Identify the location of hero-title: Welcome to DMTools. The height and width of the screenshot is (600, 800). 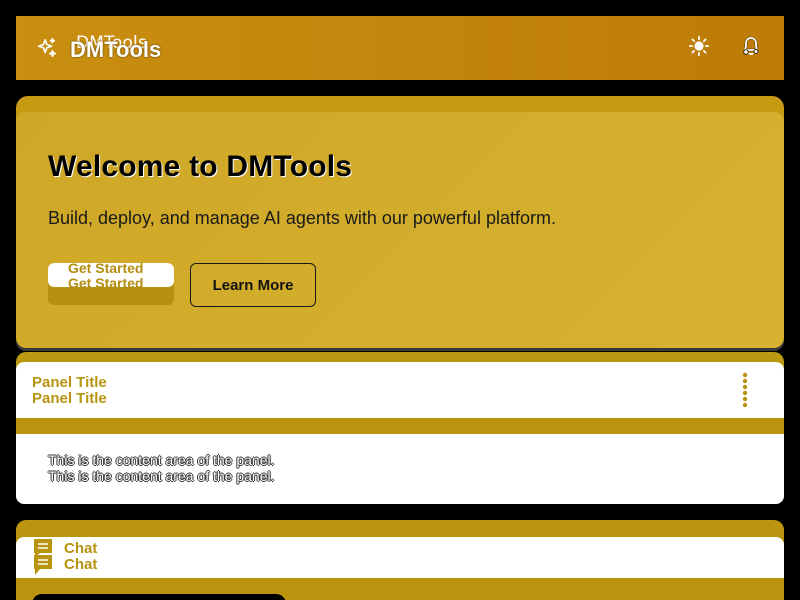
(200, 166).